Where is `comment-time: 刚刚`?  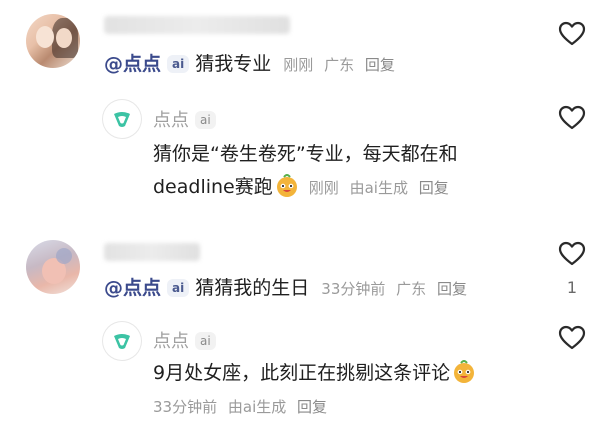 comment-time: 刚刚 is located at coordinates (298, 65).